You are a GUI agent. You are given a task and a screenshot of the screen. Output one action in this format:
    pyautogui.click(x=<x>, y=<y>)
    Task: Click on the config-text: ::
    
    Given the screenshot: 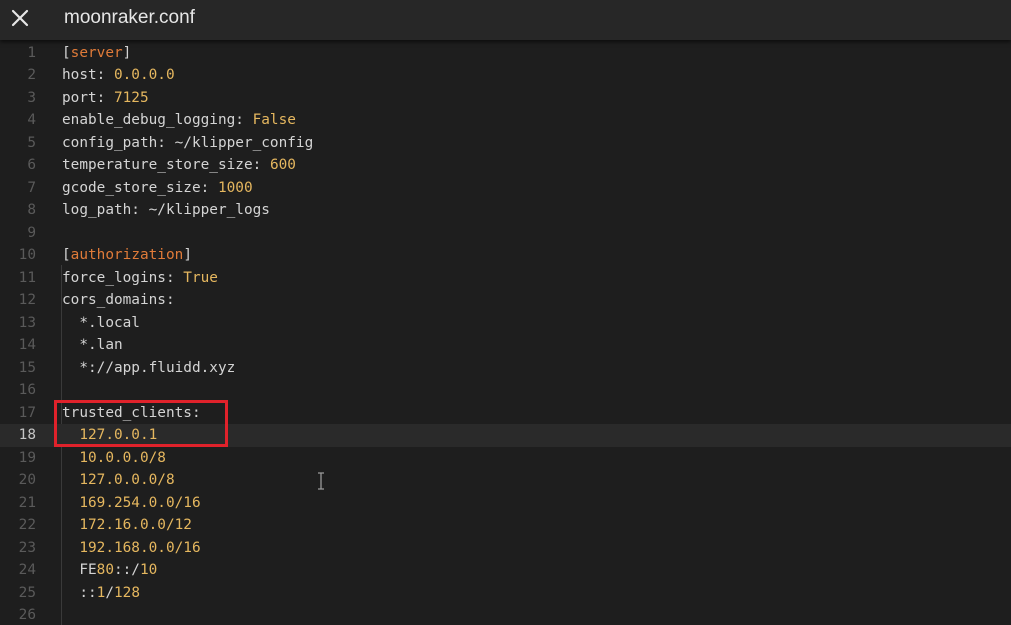 What is the action you would take?
    pyautogui.click(x=79, y=592)
    